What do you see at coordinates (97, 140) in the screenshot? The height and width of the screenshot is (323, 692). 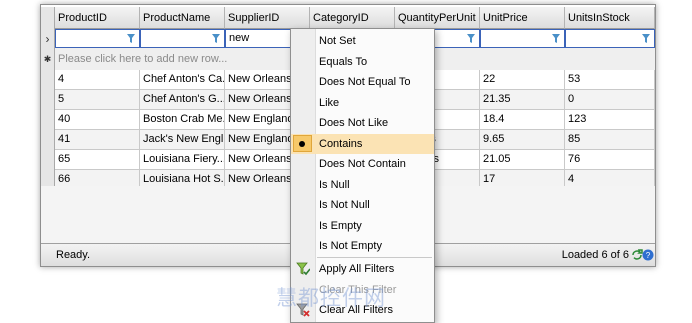 I see `cell-productid: 41` at bounding box center [97, 140].